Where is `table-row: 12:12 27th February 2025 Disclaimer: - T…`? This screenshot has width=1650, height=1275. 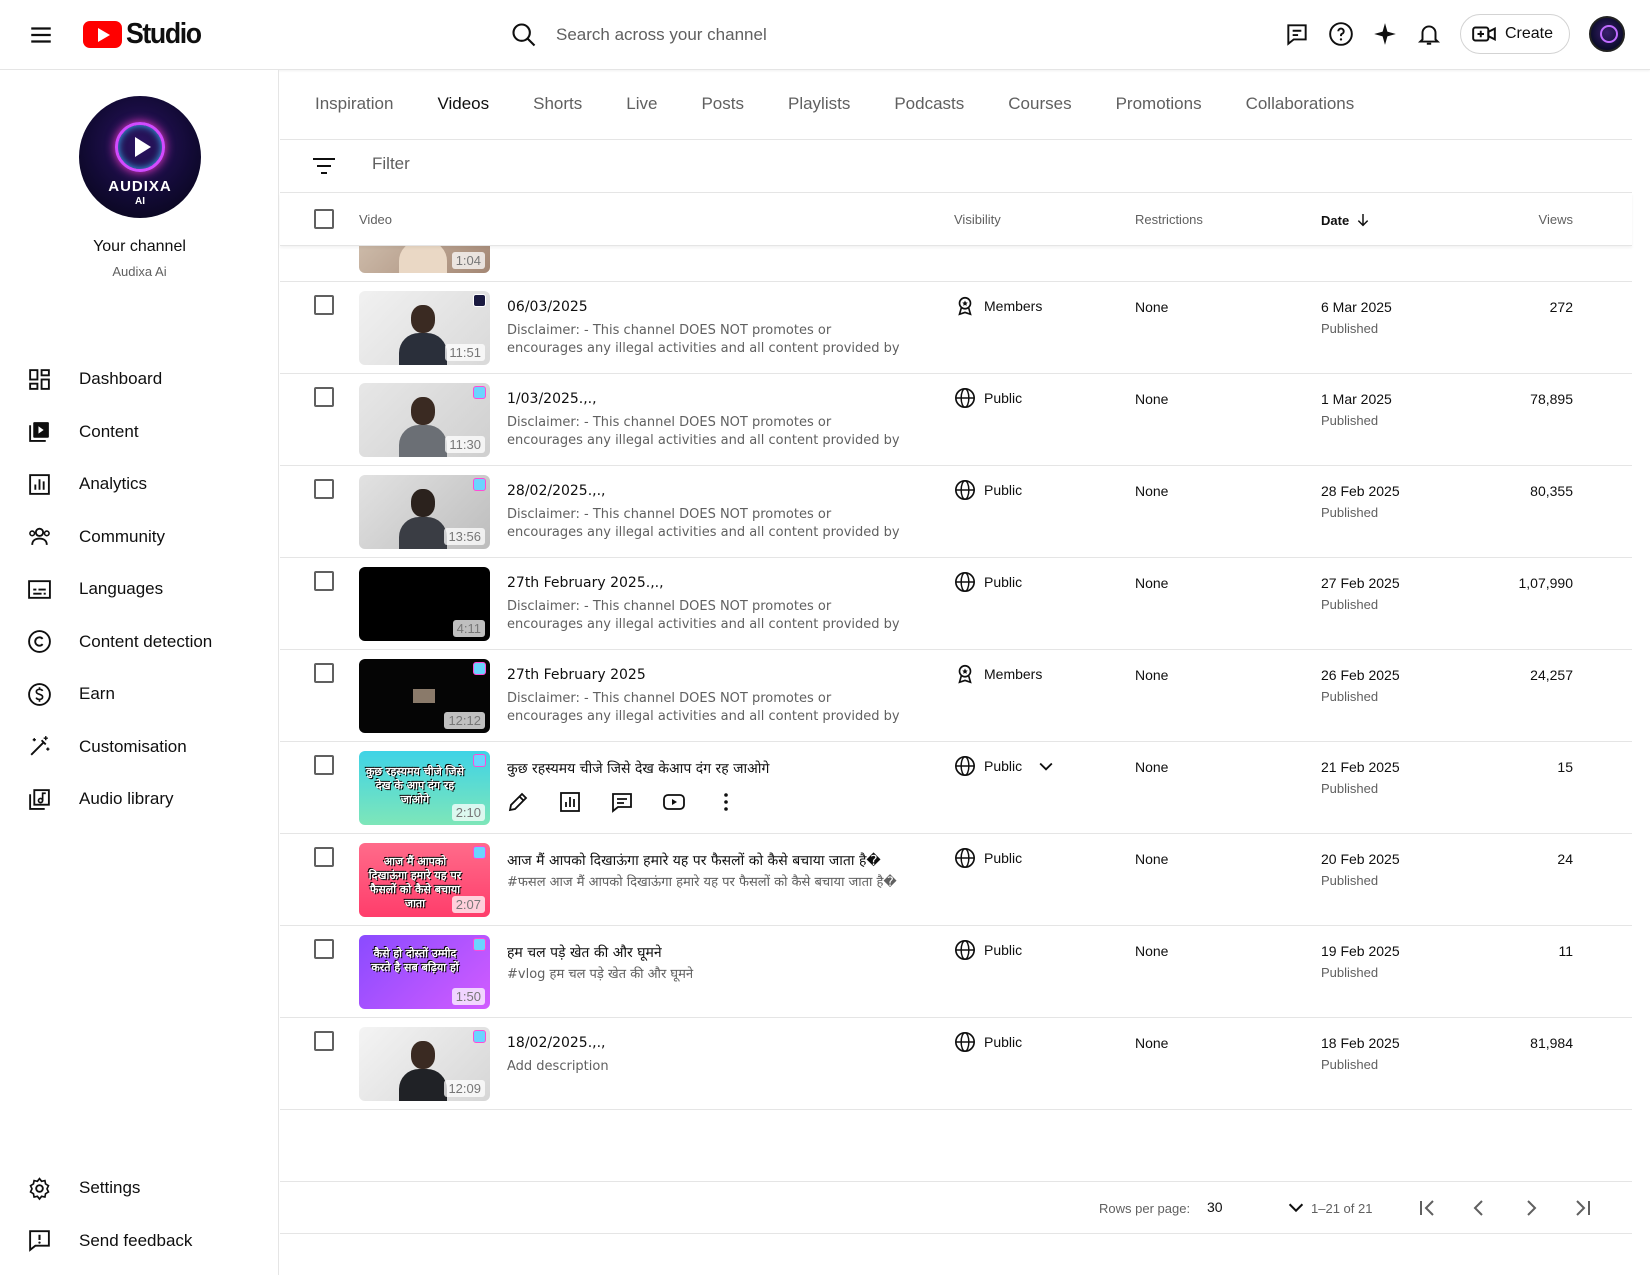
table-row: 12:12 27th February 2025 Disclaimer: - T… is located at coordinates (956, 696).